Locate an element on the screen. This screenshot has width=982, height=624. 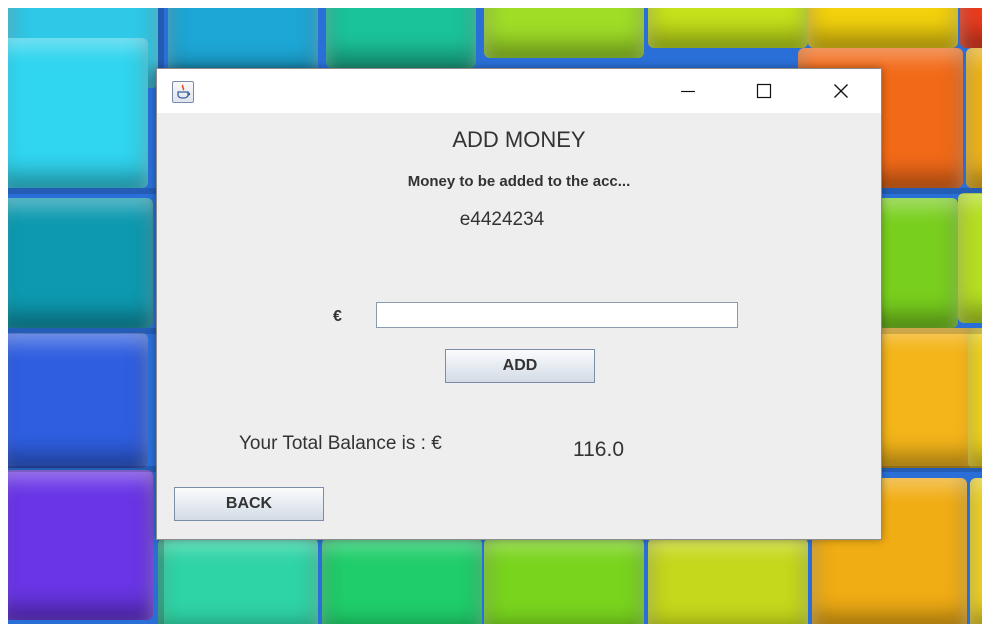
page-title: ADD MONEY is located at coordinates (519, 139).